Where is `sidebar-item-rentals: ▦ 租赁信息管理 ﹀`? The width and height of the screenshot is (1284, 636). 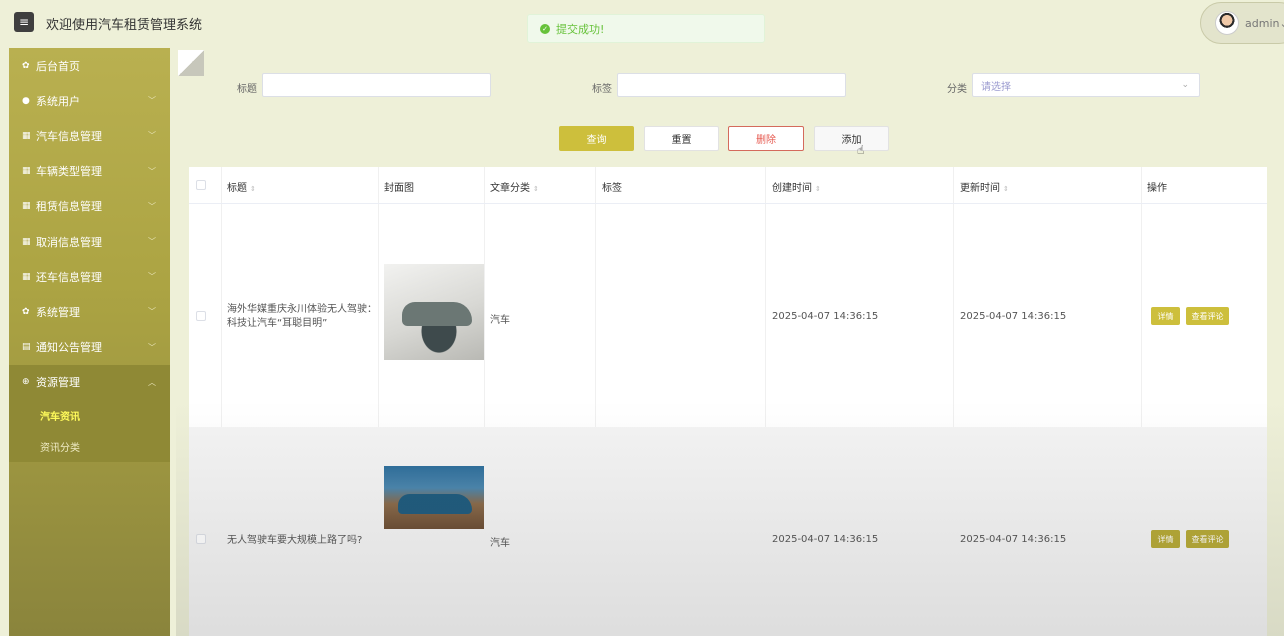
sidebar-item-rentals: ▦ 租赁信息管理 ﹀ is located at coordinates (89, 206).